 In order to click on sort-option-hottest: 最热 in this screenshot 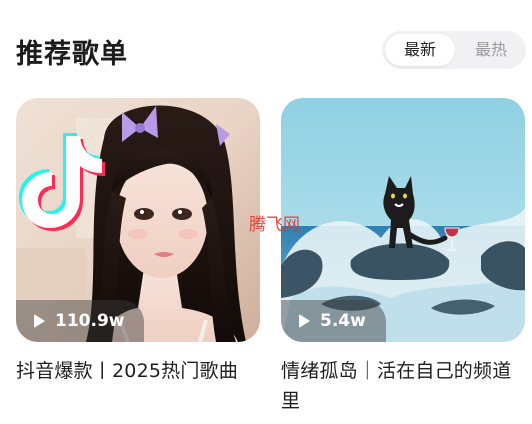, I will do `click(491, 50)`.